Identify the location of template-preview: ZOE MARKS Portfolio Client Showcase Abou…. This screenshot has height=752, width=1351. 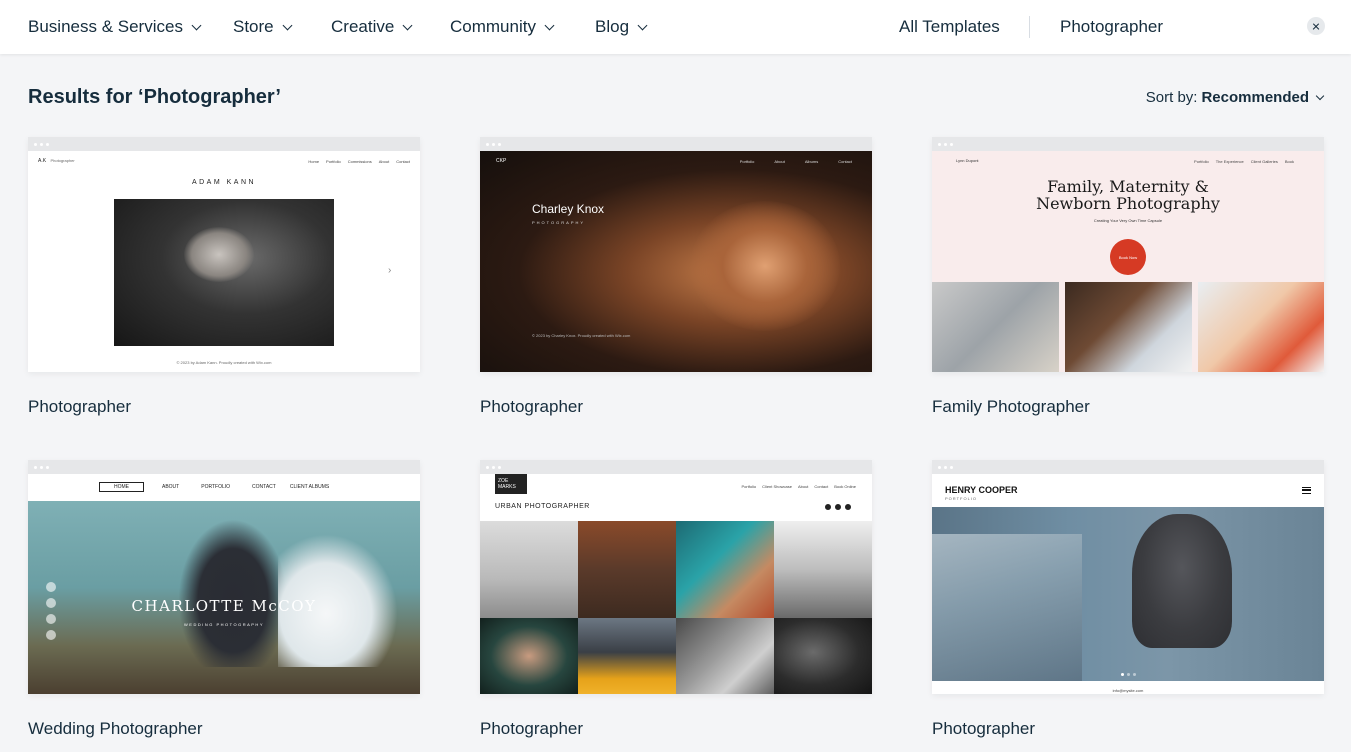
(676, 584).